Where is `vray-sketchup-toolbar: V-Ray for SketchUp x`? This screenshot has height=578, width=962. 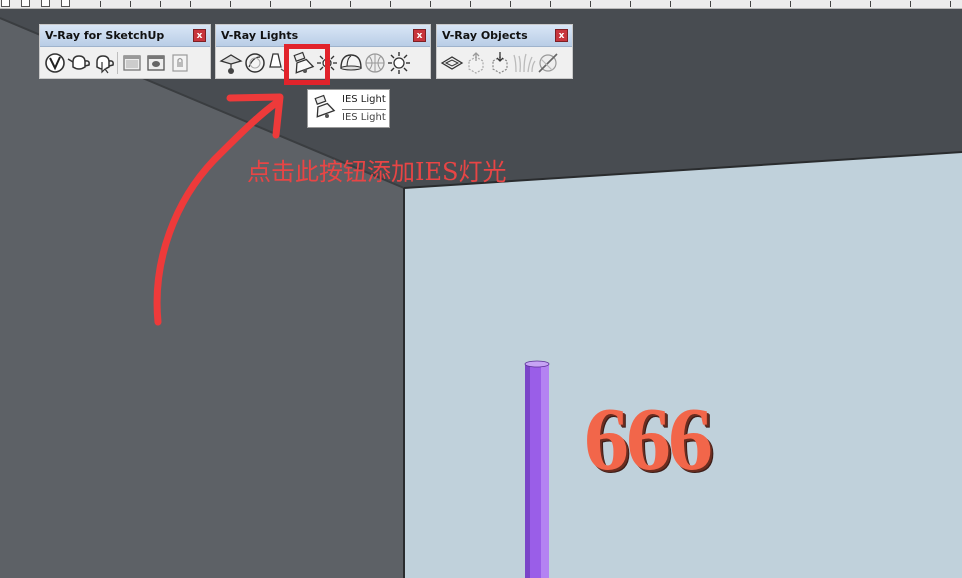
vray-sketchup-toolbar: V-Ray for SketchUp x is located at coordinates (125, 51).